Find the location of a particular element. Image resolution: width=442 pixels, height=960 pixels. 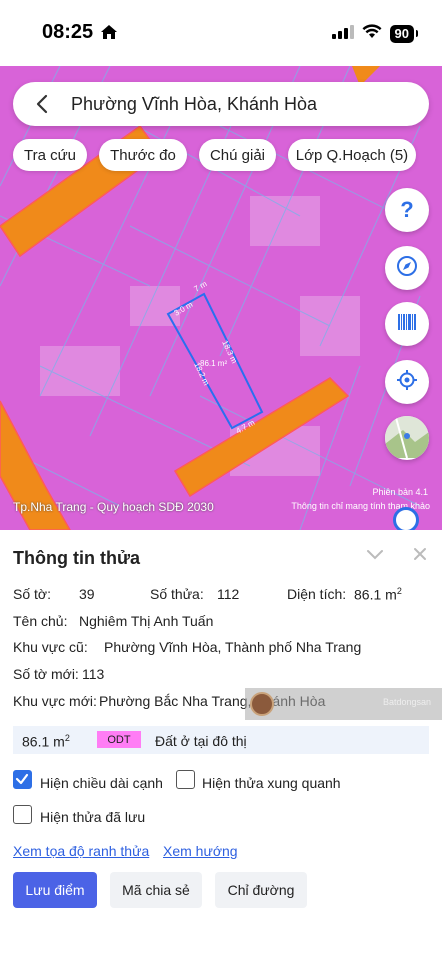

watermark-text: Batdongsan is located at coordinates (407, 702).